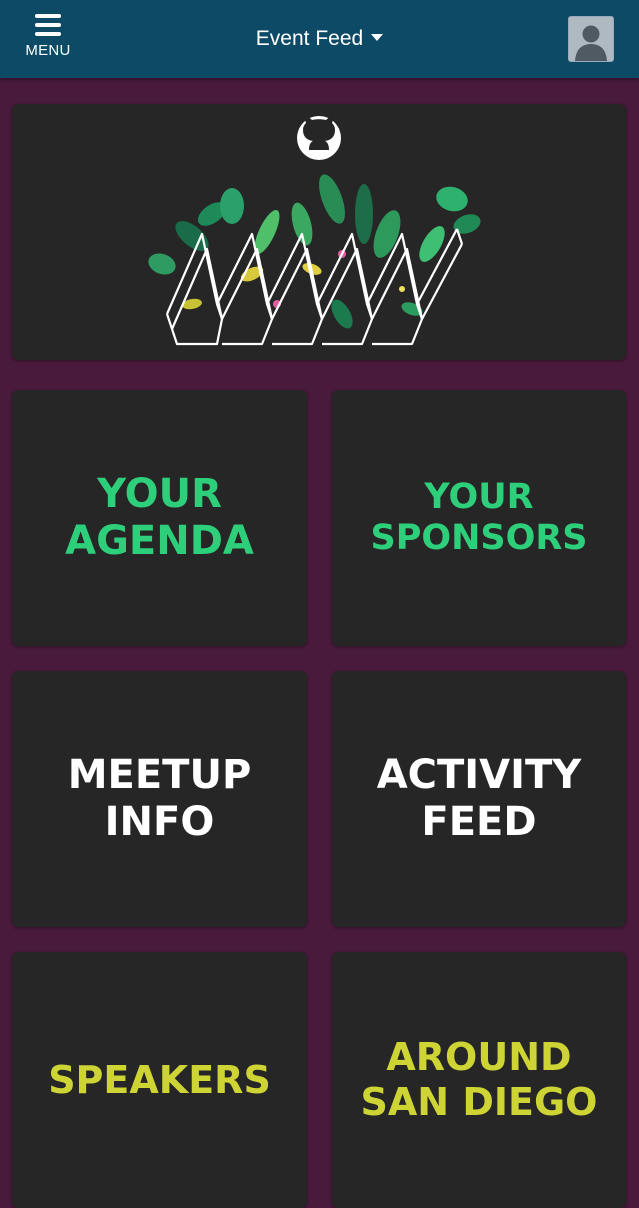  I want to click on event-logo-outline, so click(314, 287).